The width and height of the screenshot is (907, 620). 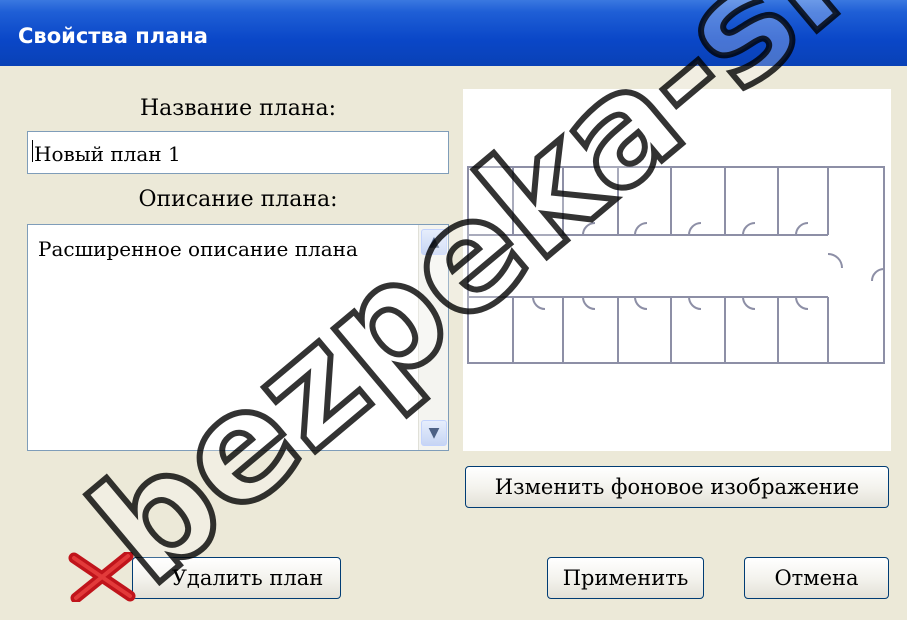 I want to click on floor-plan-drawing, so click(x=676, y=265).